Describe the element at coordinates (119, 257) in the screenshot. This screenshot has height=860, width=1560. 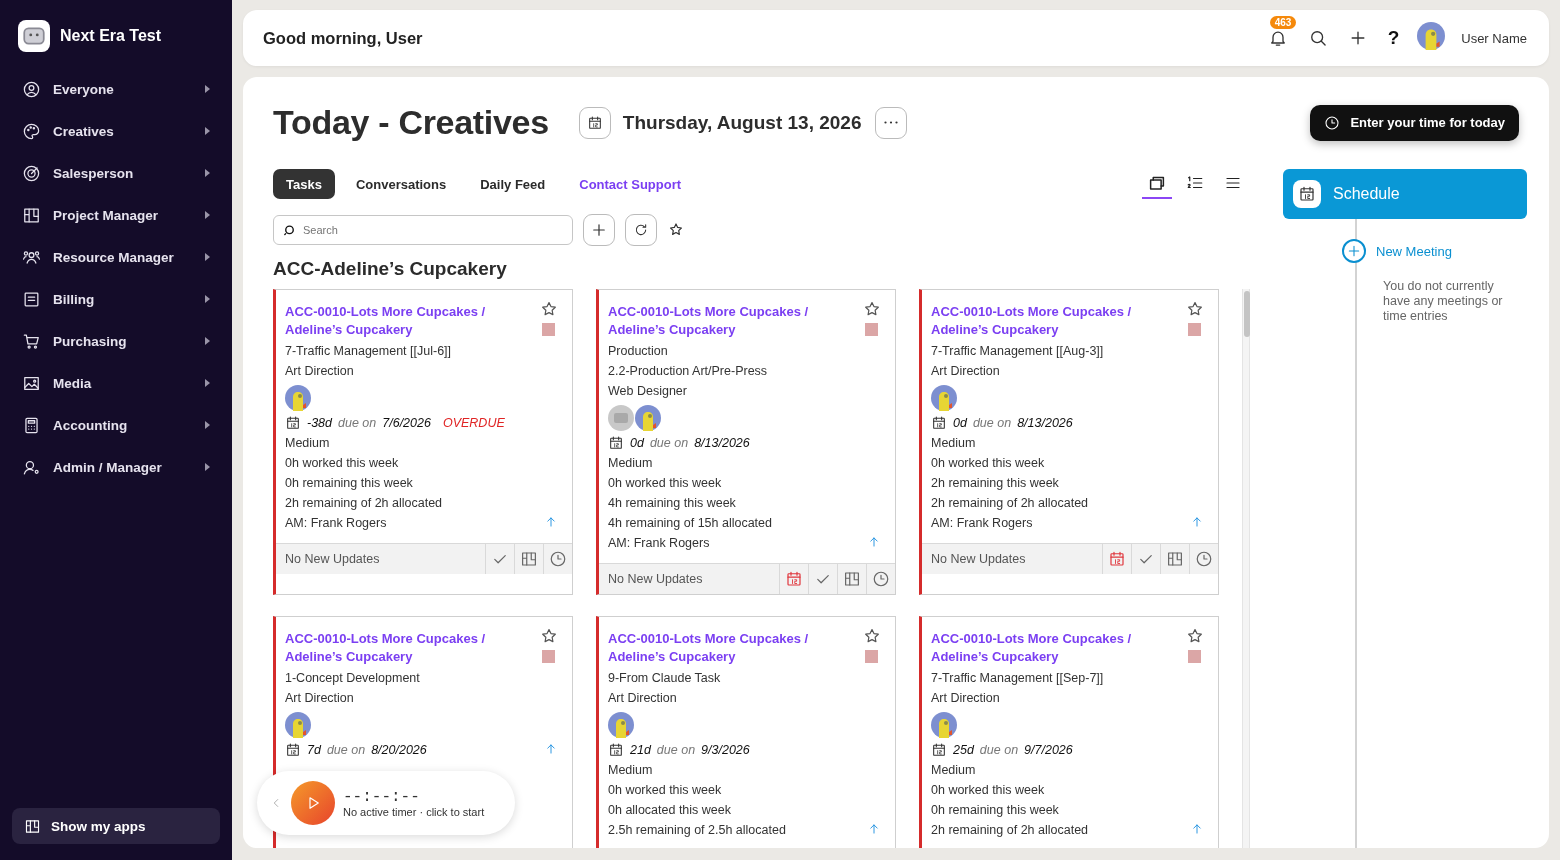
I see `sidebar-item: Resource Manager` at that location.